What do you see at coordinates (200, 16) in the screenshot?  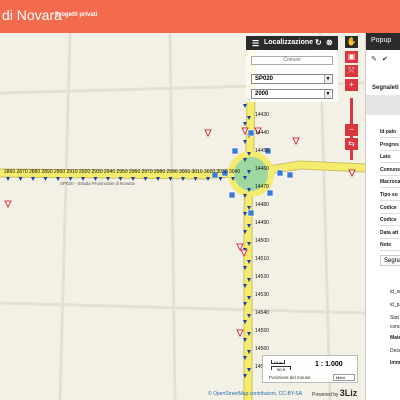 I see `app-header: di Novara Progetti privati` at bounding box center [200, 16].